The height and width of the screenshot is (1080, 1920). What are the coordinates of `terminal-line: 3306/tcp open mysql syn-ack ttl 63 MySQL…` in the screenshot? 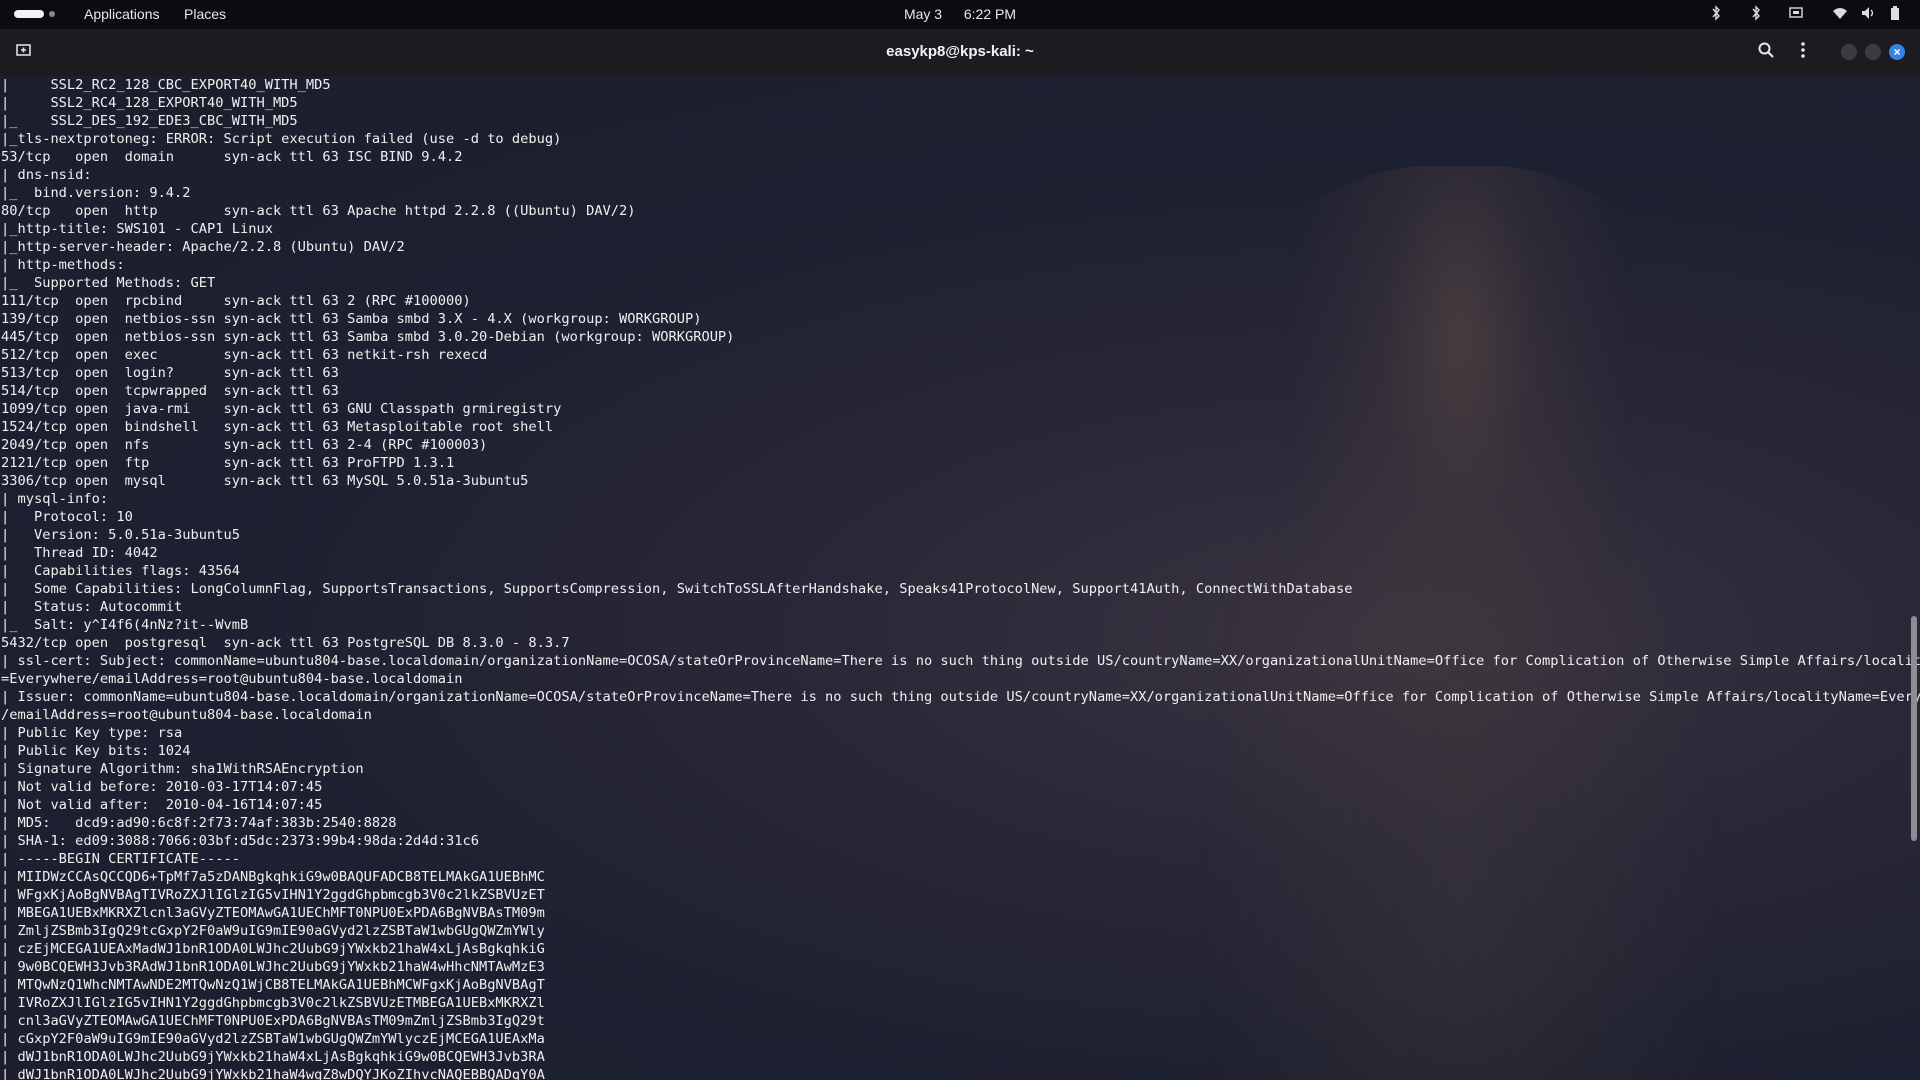 It's located at (265, 481).